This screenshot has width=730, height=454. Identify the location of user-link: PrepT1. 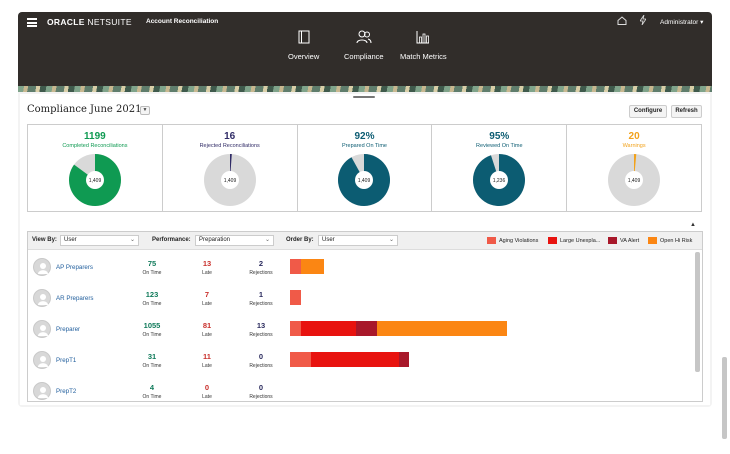
(66, 360).